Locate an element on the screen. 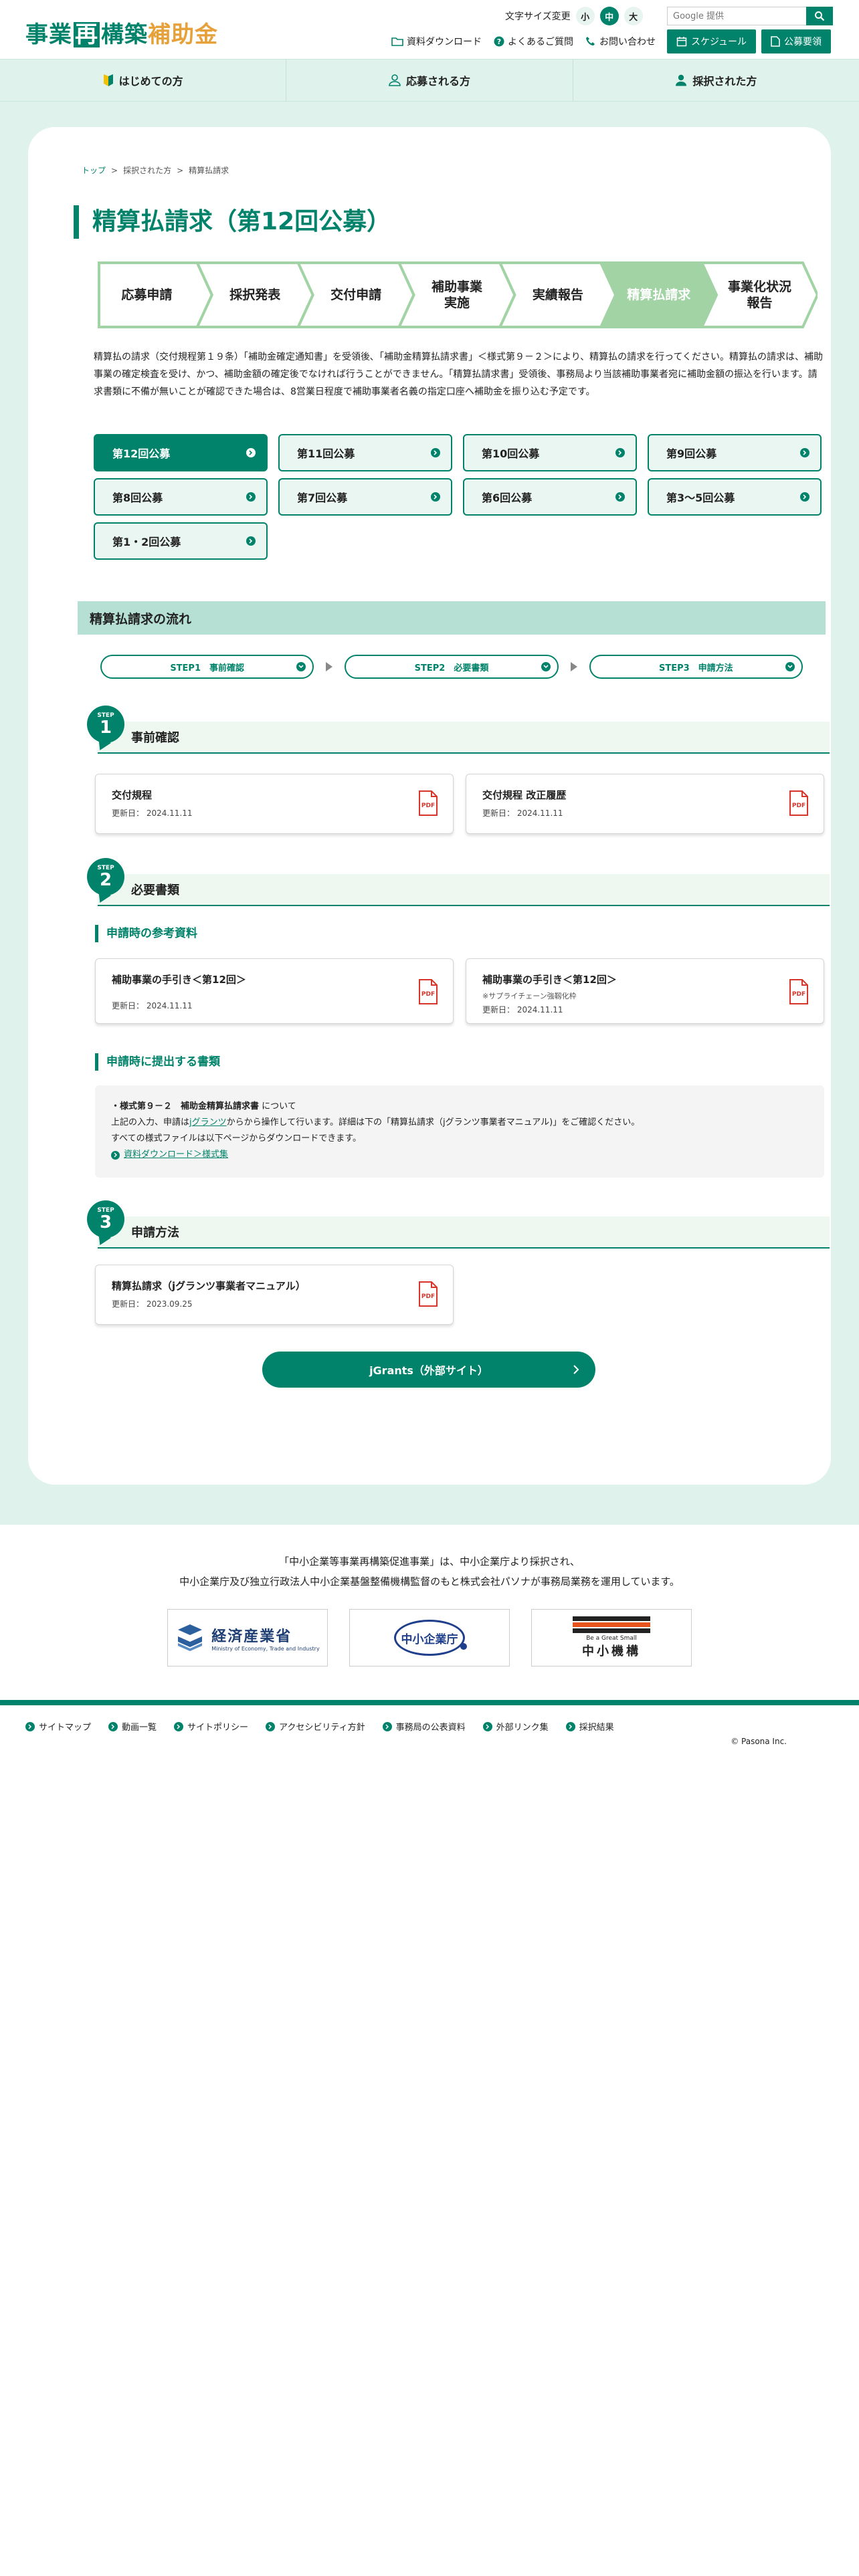 The width and height of the screenshot is (859, 2576). contact-link: お問い合わせ is located at coordinates (620, 41).